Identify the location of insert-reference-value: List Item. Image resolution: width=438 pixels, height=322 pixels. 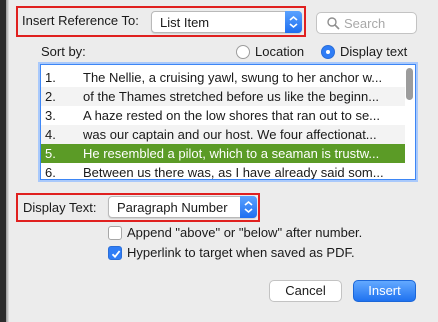
(185, 22).